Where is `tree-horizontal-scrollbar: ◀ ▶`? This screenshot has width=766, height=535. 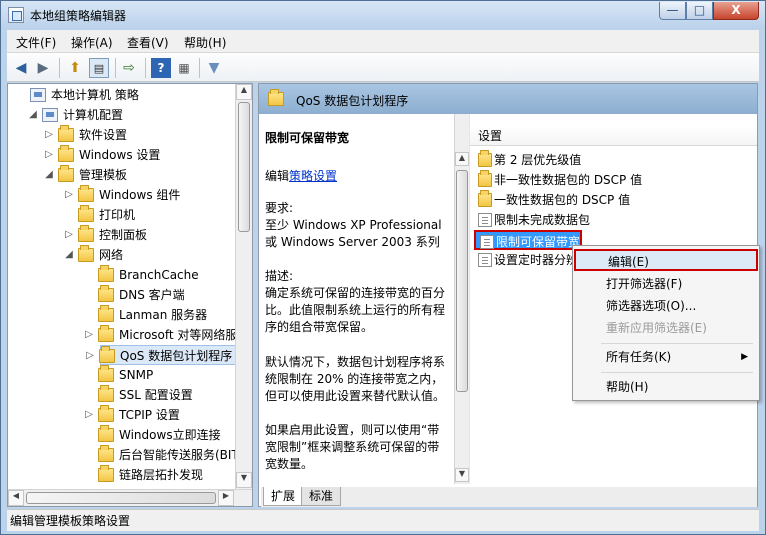
tree-horizontal-scrollbar: ◀ ▶ is located at coordinates (130, 497).